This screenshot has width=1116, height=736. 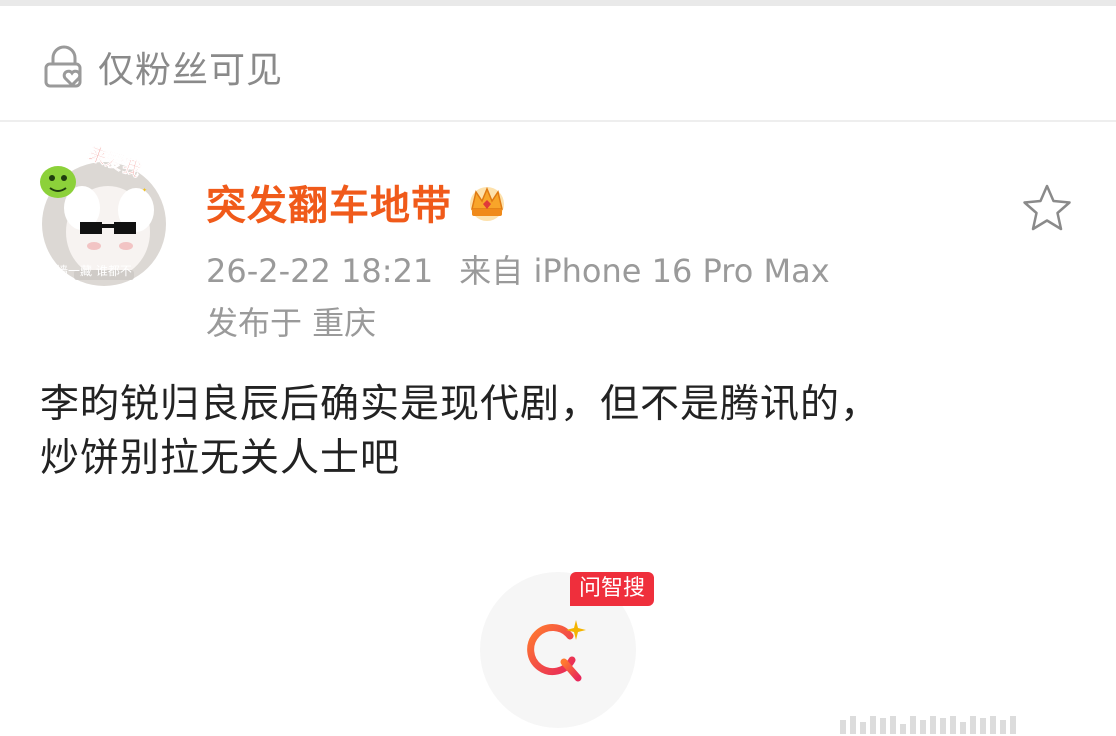 I want to click on avatar-sparkle: ✦, so click(x=144, y=190).